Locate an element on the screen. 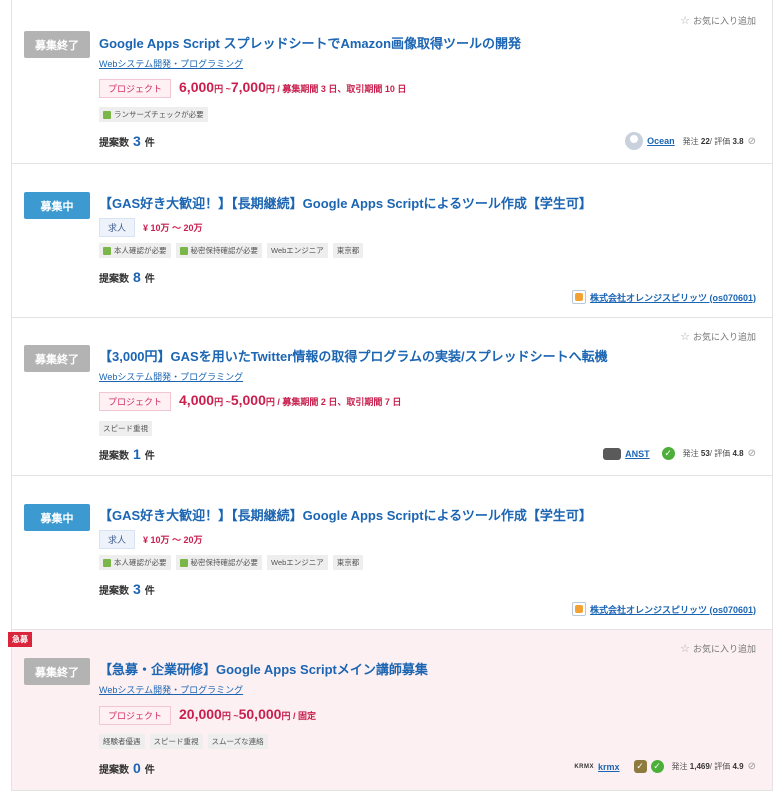  tag: スムーズな連絡 is located at coordinates (237, 741).